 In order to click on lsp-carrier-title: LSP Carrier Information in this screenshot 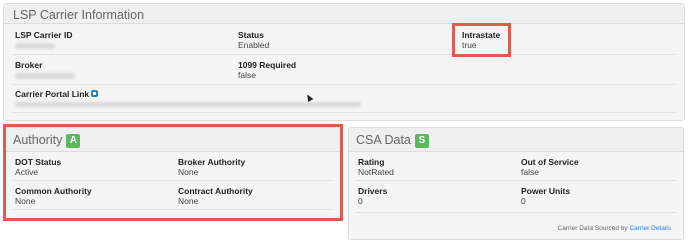, I will do `click(79, 15)`.